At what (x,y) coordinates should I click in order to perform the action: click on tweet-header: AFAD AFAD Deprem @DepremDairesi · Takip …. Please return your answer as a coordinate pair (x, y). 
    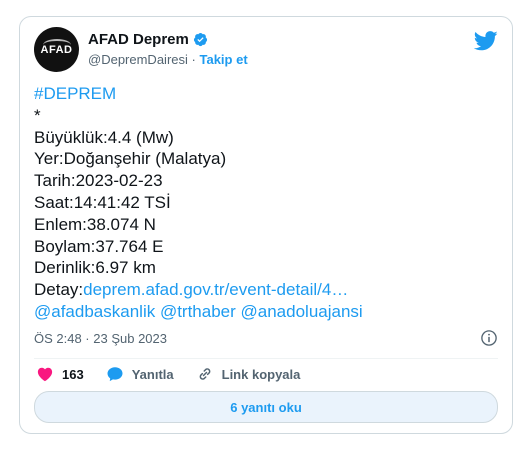
    Looking at the image, I should click on (266, 52).